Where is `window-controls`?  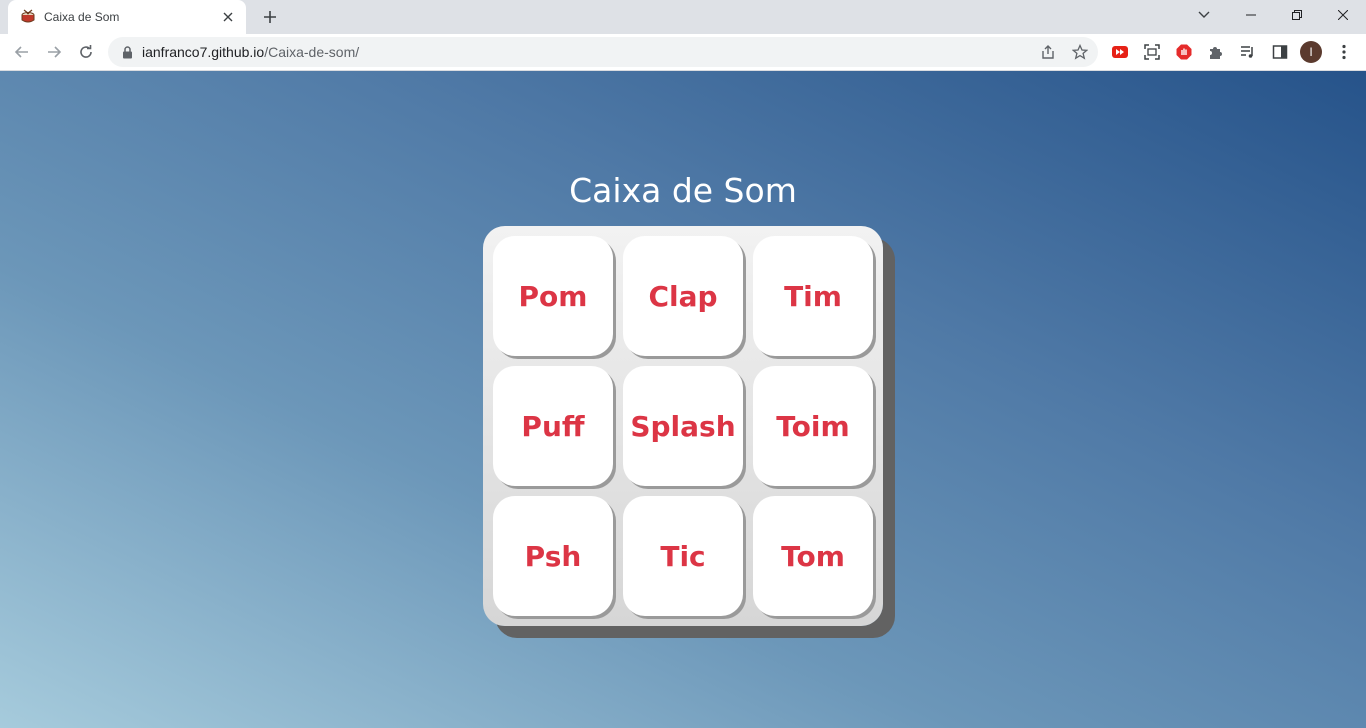
window-controls is located at coordinates (1297, 15).